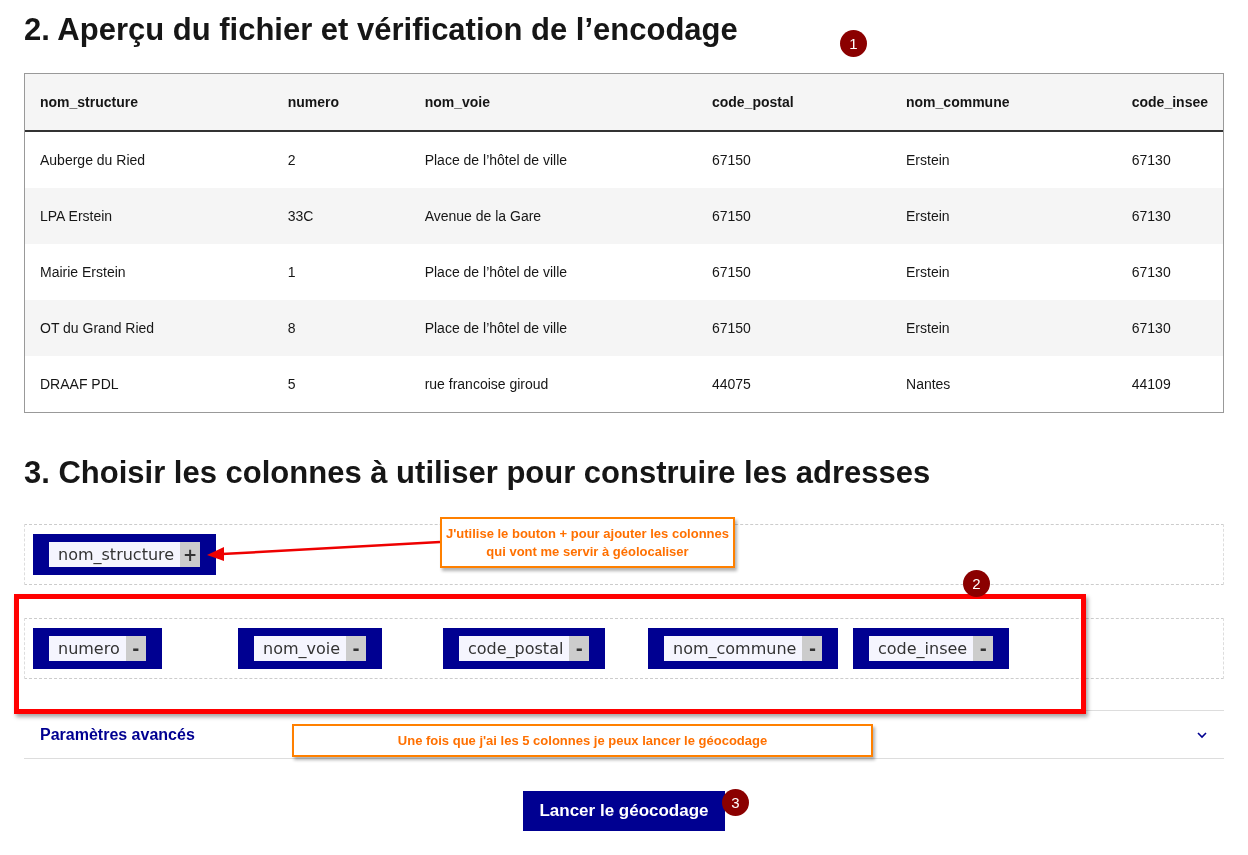  I want to click on callout-note: J'utilise le bouton + pour ajouter les colonnes qui vont me servir à géolocaliser, so click(587, 542).